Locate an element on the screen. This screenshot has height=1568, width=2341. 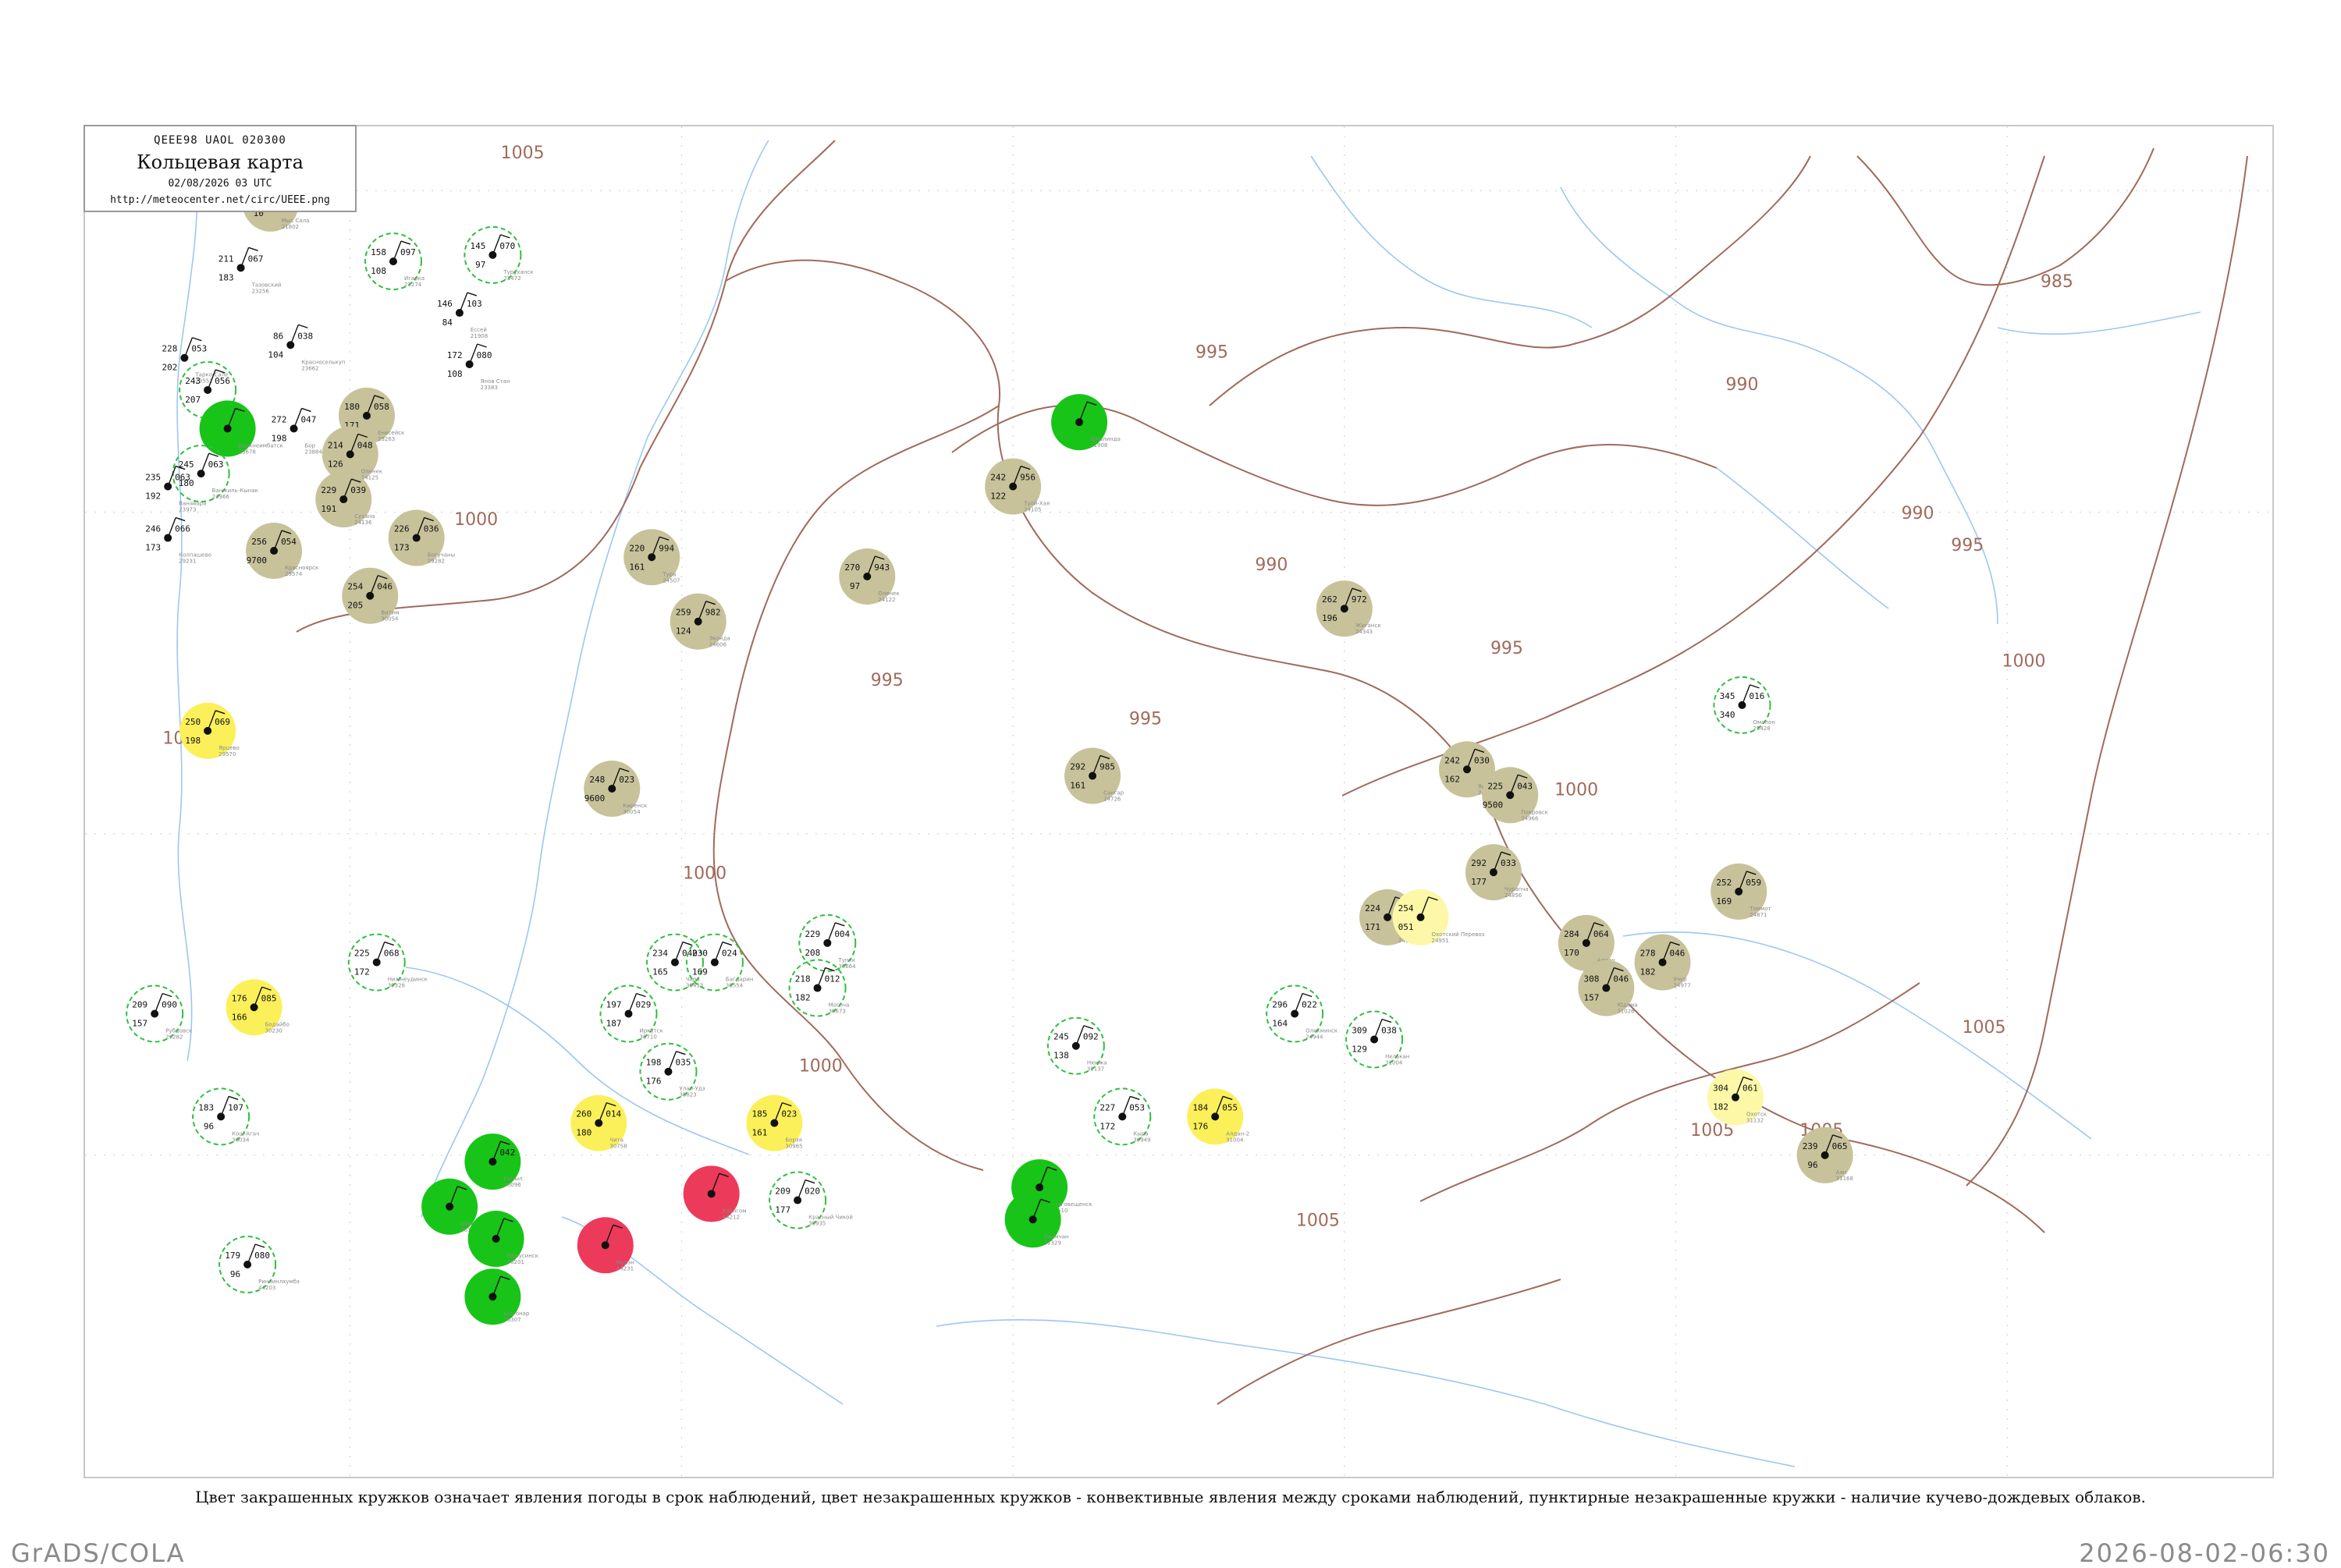
station-index: 29231 is located at coordinates (187, 562).